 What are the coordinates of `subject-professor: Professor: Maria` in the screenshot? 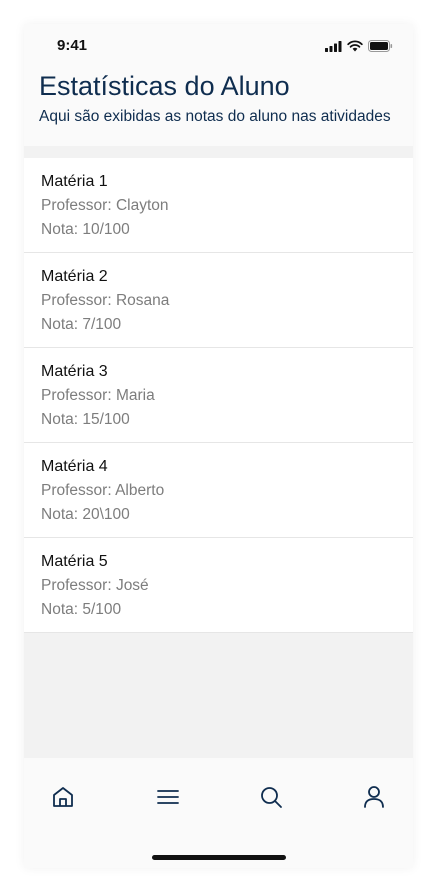 It's located at (98, 395).